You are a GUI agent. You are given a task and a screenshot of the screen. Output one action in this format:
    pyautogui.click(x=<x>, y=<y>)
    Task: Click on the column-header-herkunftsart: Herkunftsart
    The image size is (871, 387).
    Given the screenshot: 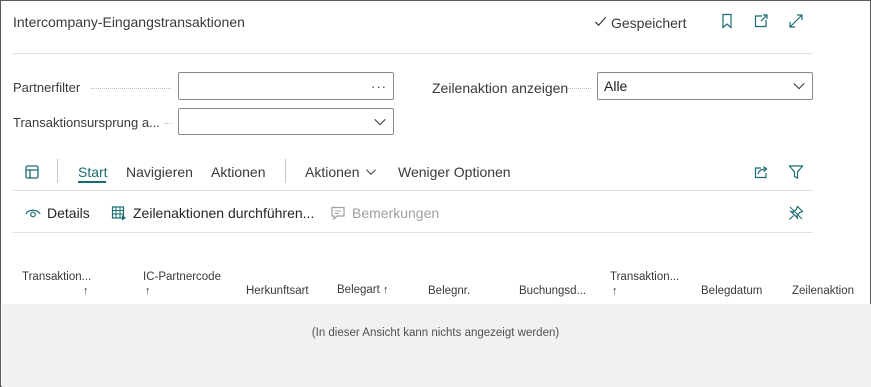 What is the action you would take?
    pyautogui.click(x=277, y=291)
    